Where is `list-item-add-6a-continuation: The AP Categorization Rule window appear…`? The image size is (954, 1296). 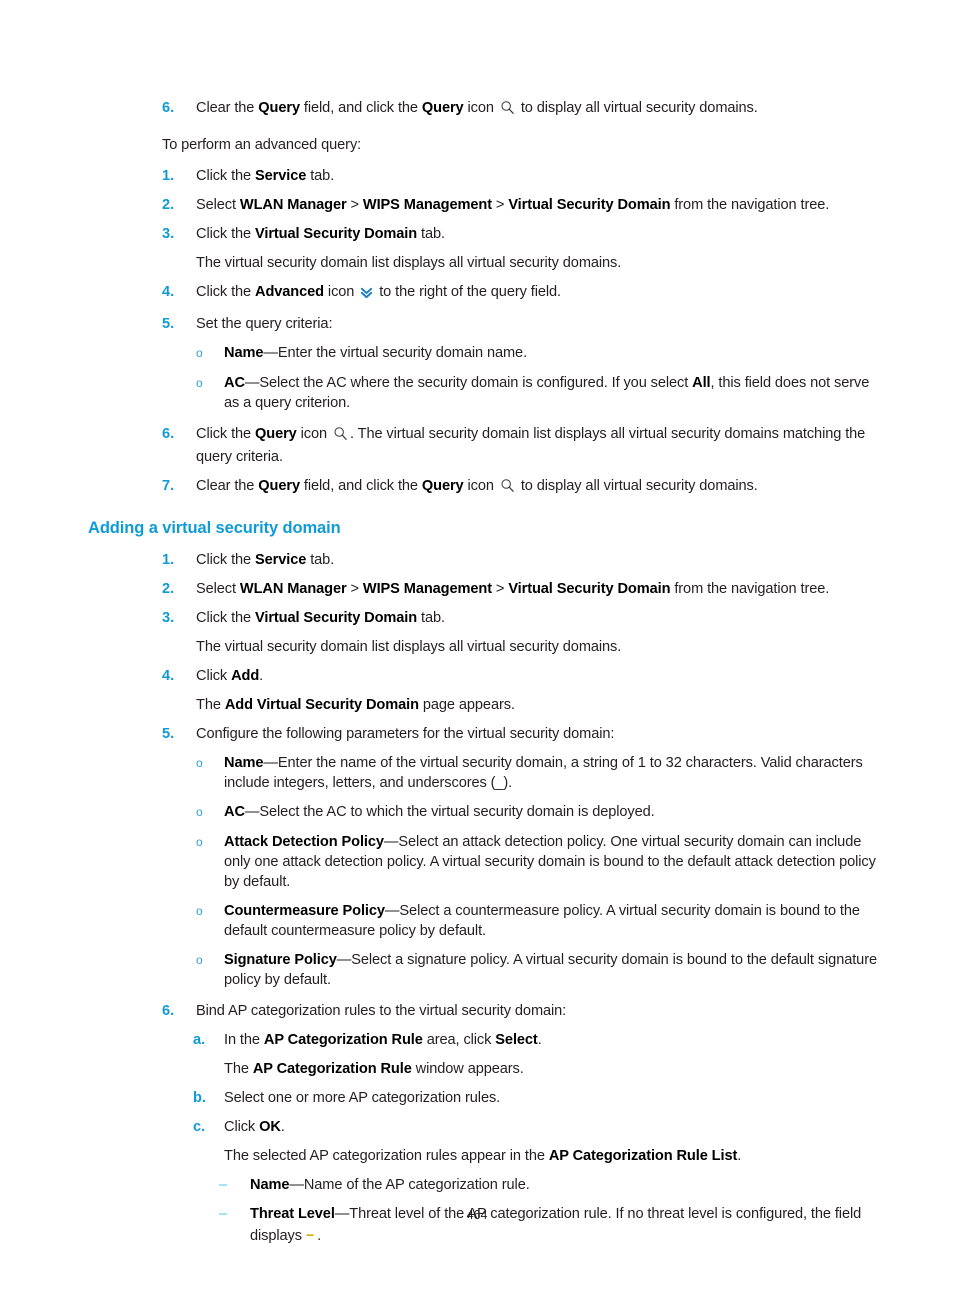
list-item-add-6a-continuation: The AP Categorization Rule window appear… is located at coordinates (483, 1069).